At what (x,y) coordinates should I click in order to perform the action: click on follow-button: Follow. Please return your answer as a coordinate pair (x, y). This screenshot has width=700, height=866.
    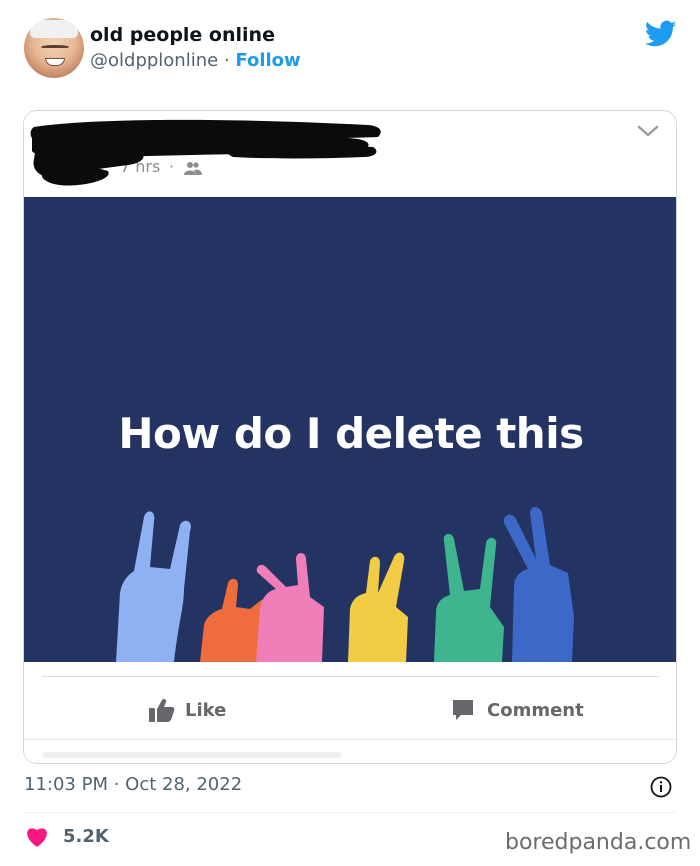
    Looking at the image, I should click on (267, 60).